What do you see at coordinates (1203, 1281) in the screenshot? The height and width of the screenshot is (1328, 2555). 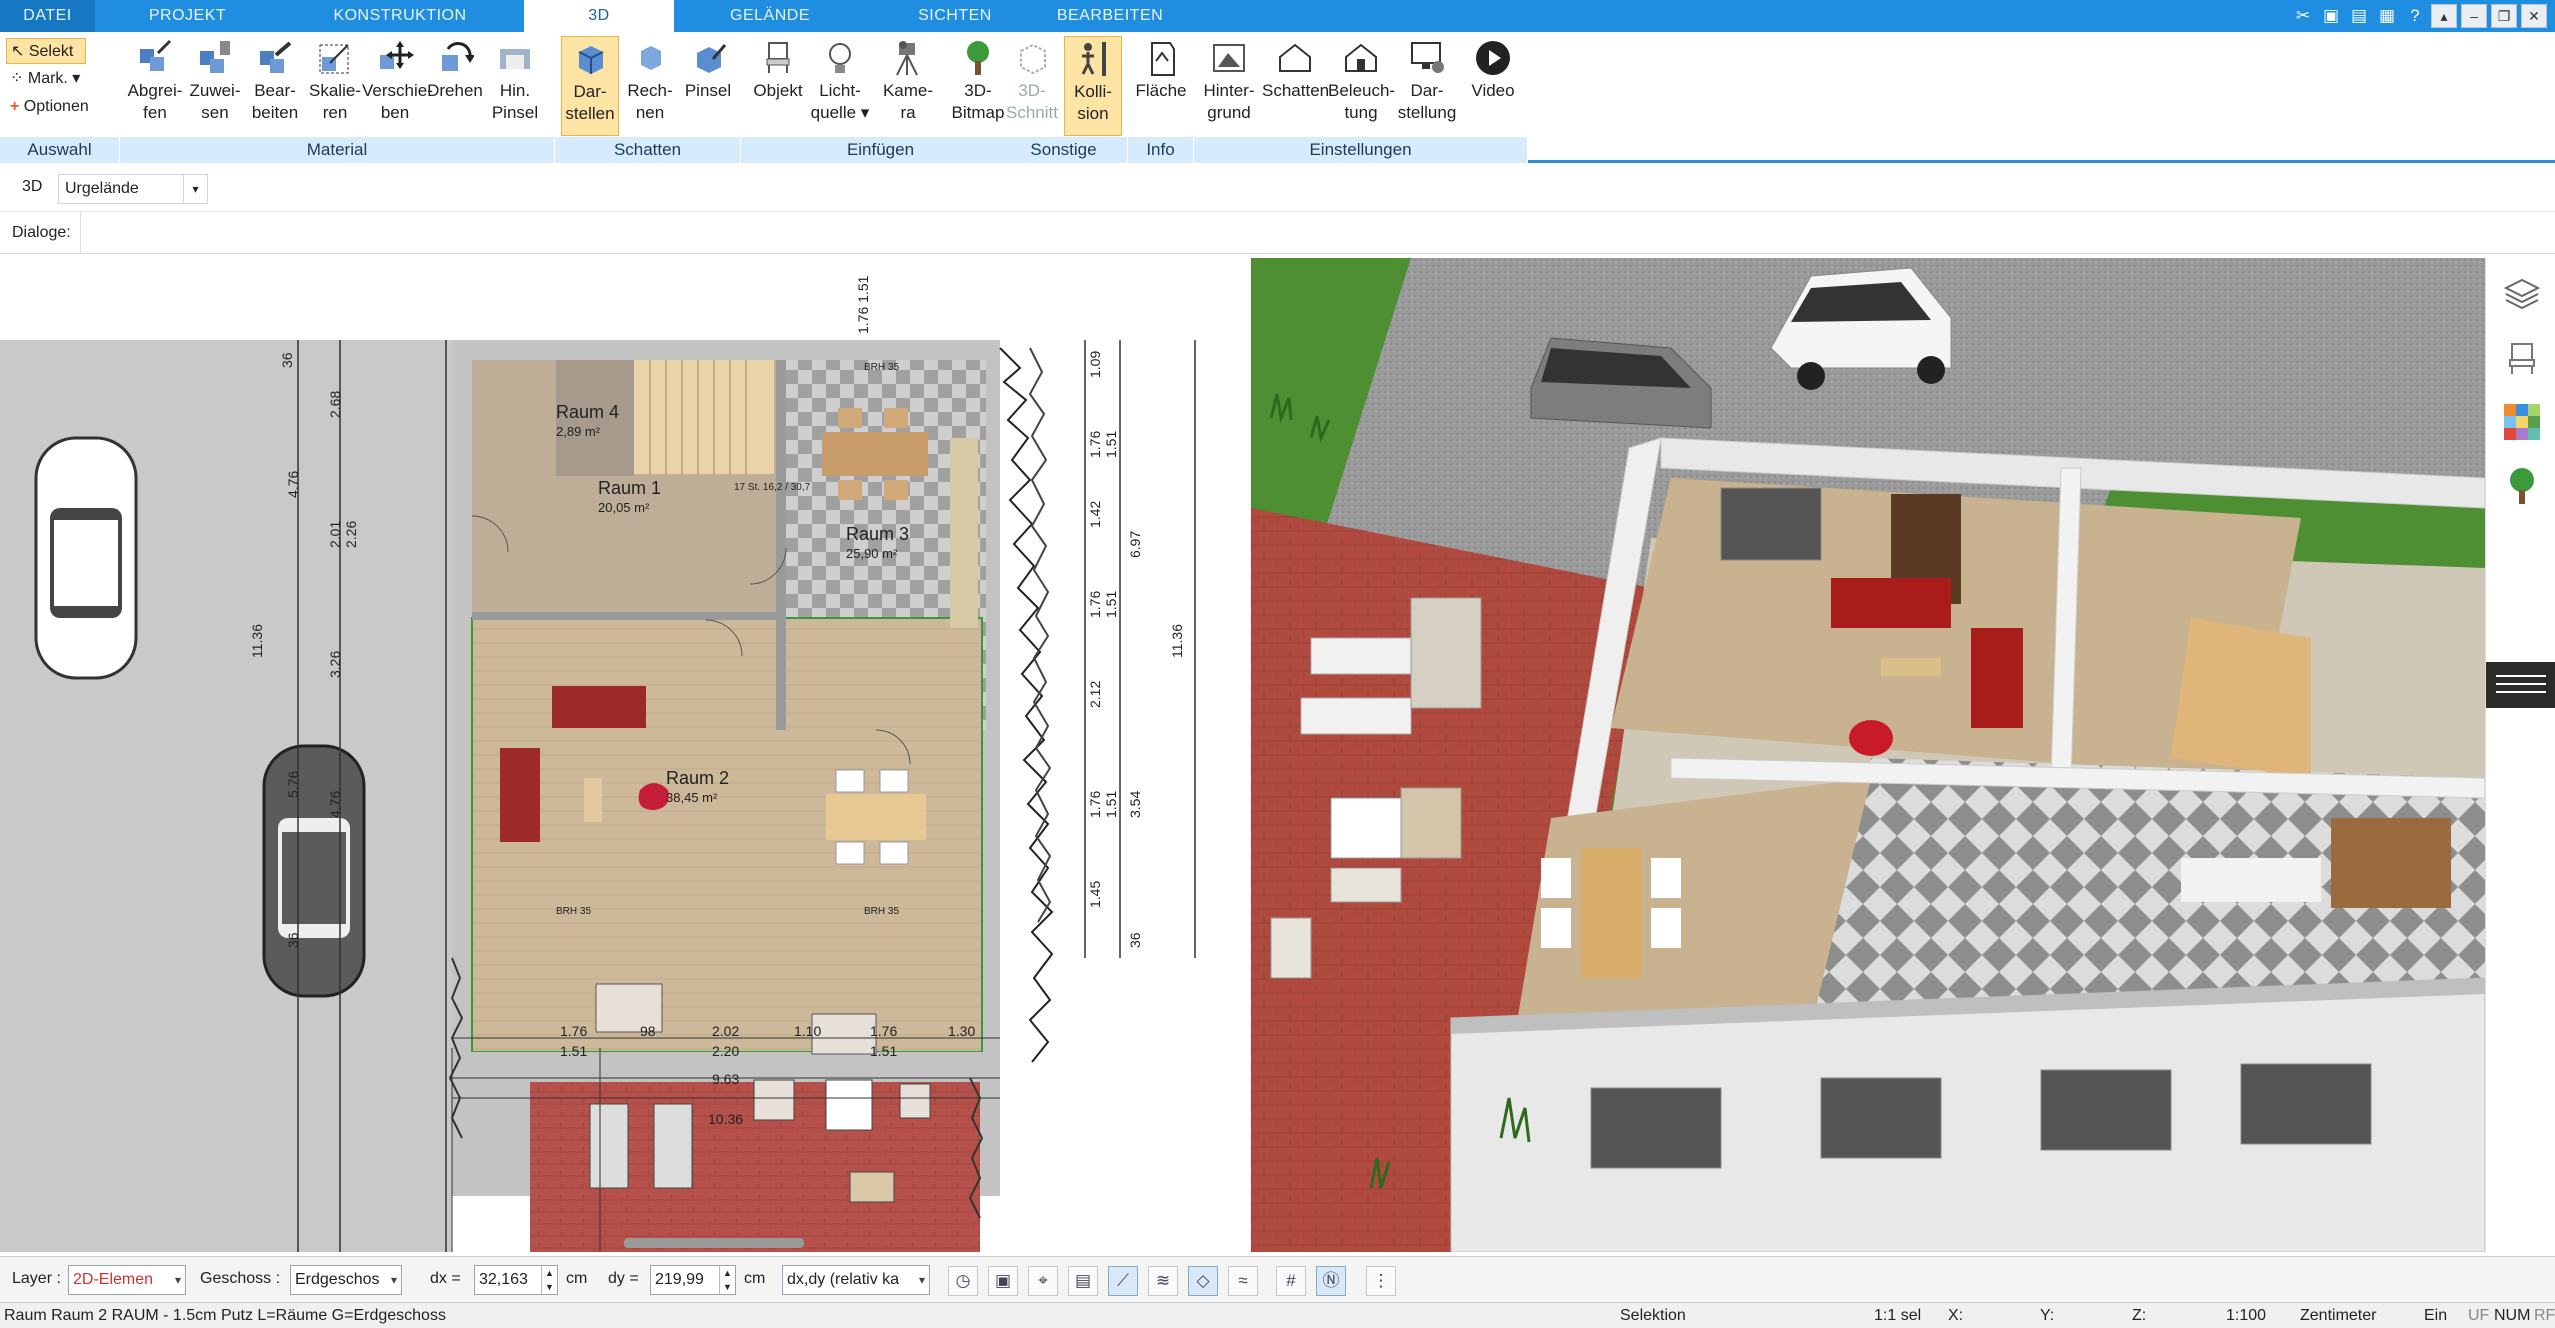 I see `floor-icon: ◇` at bounding box center [1203, 1281].